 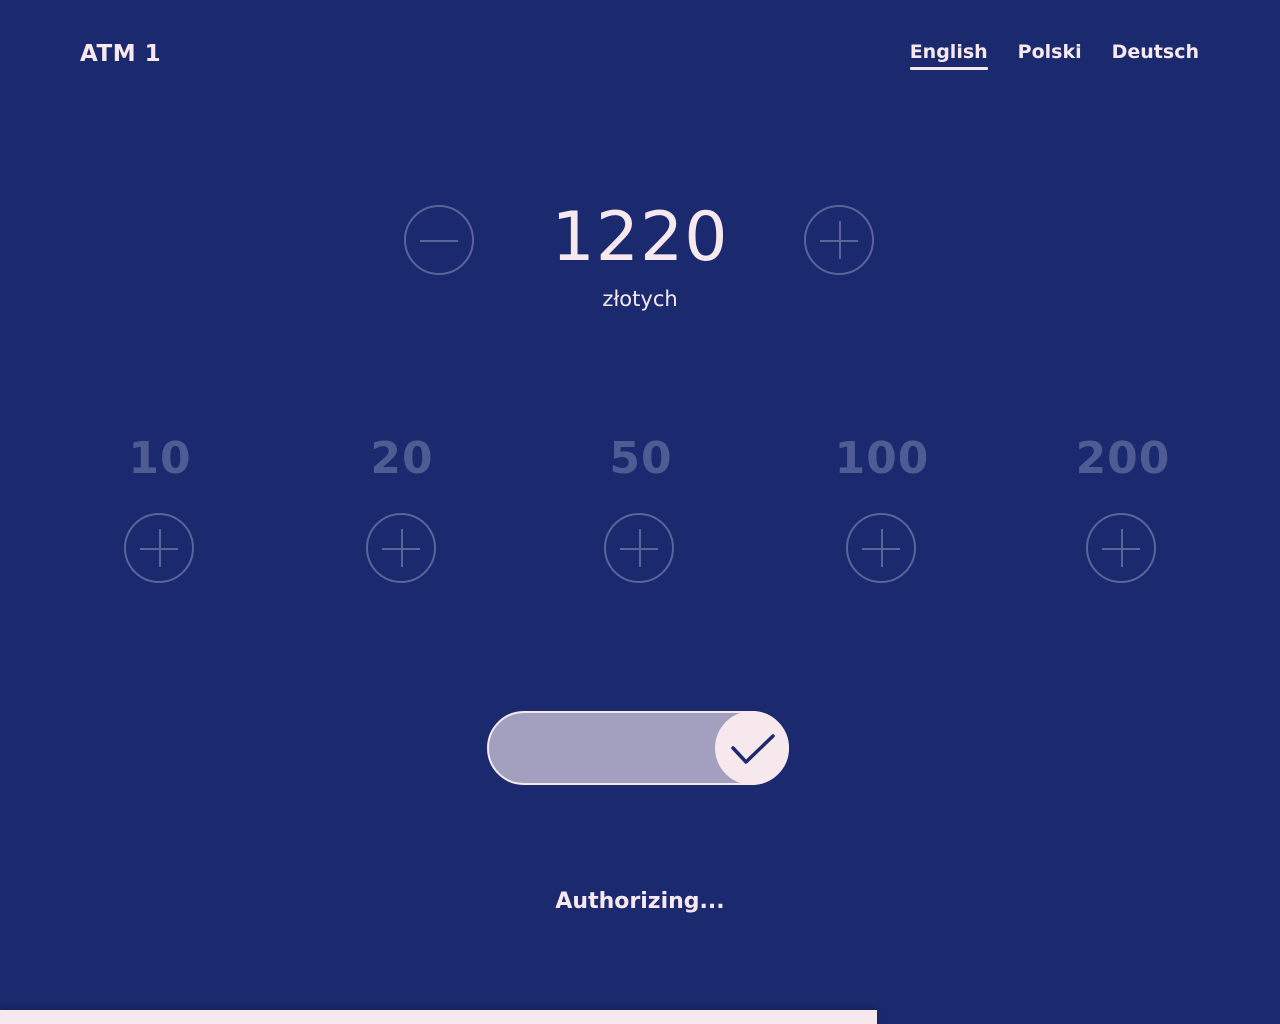 I want to click on denomination-label-10: 10, so click(x=160, y=458).